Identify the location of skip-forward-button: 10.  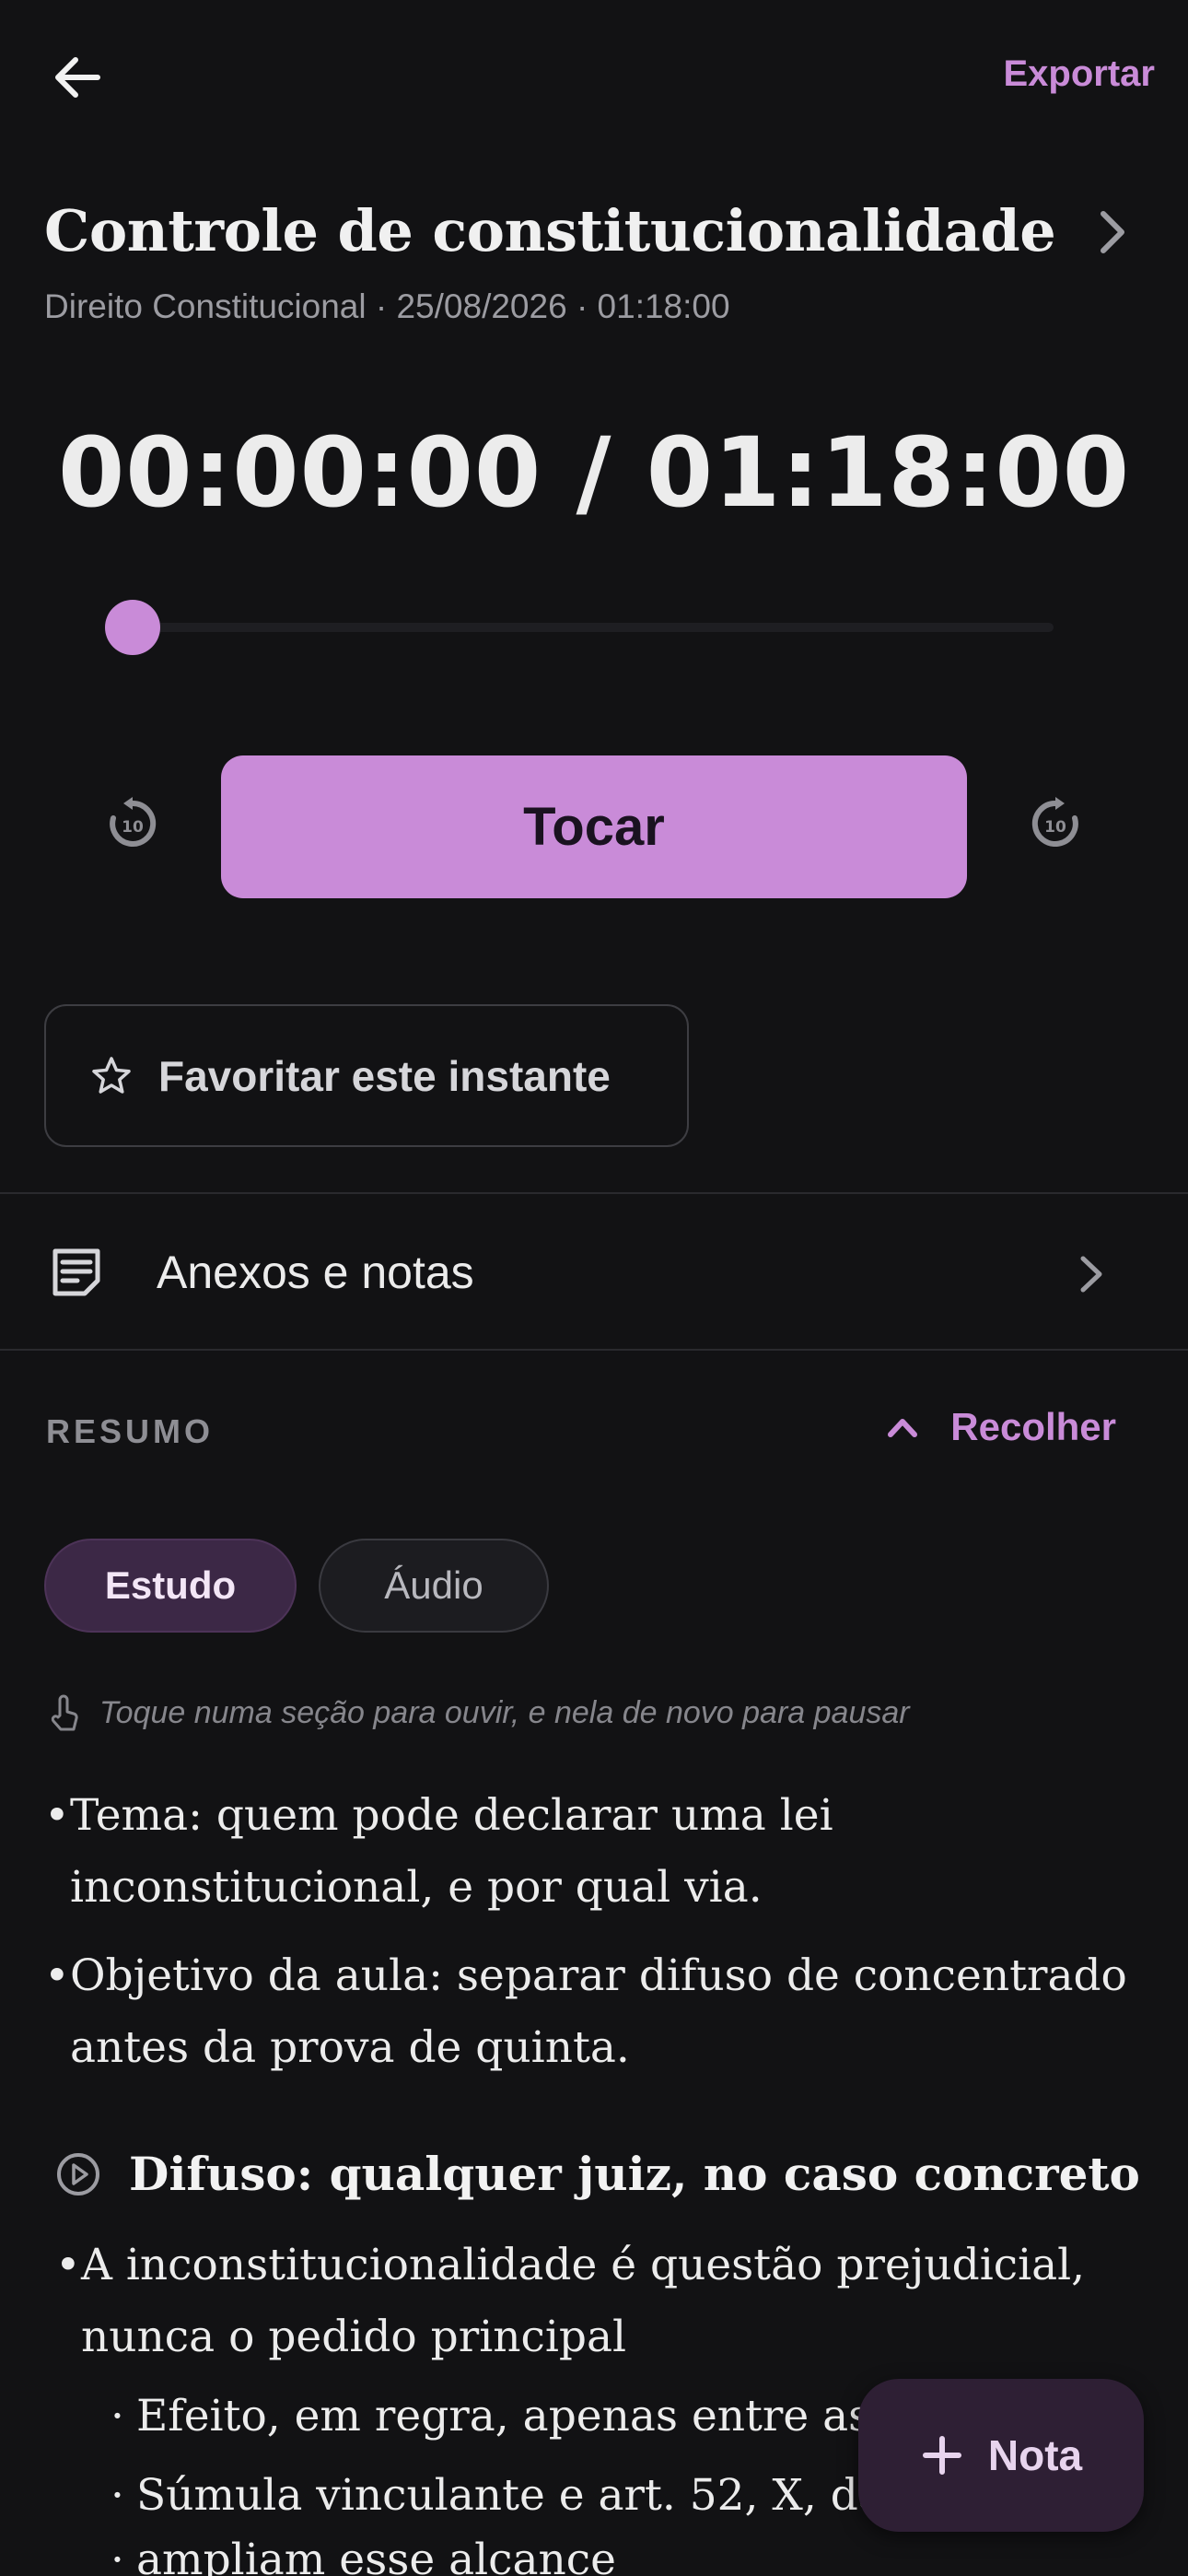
(1055, 823).